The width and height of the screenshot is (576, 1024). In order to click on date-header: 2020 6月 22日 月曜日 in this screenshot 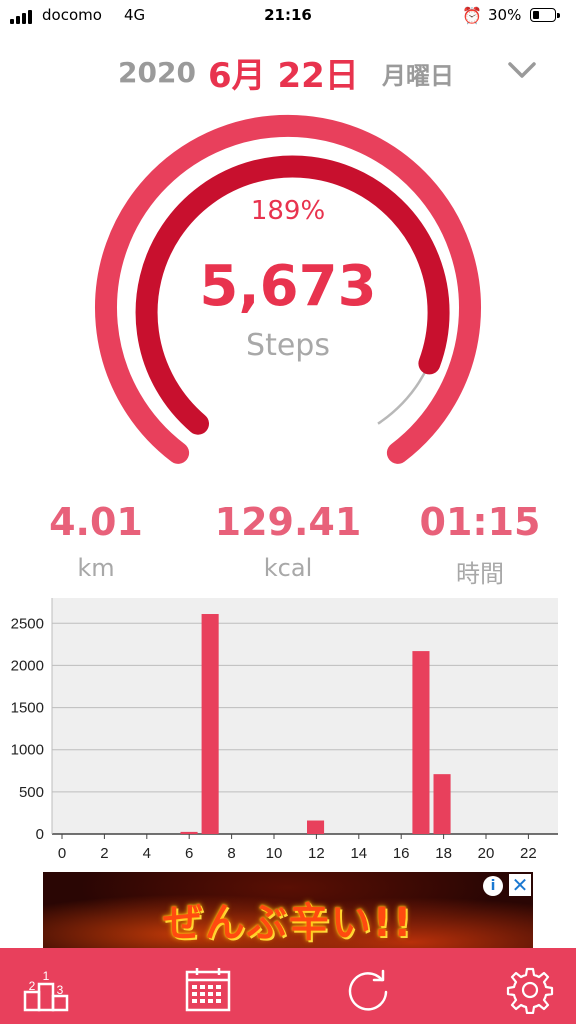, I will do `click(288, 73)`.